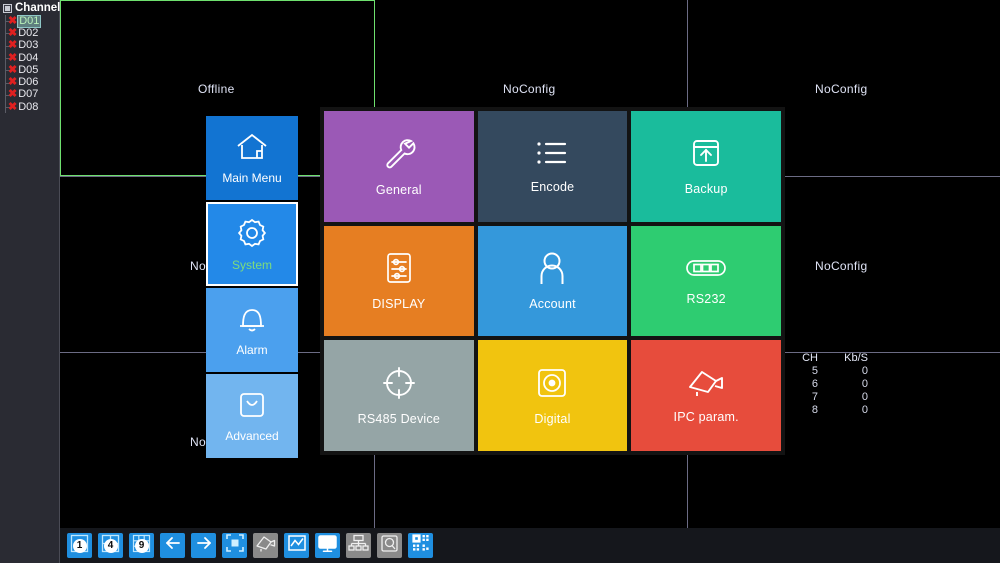 The width and height of the screenshot is (1000, 563). What do you see at coordinates (706, 298) in the screenshot?
I see `menu-tile-label: RS232` at bounding box center [706, 298].